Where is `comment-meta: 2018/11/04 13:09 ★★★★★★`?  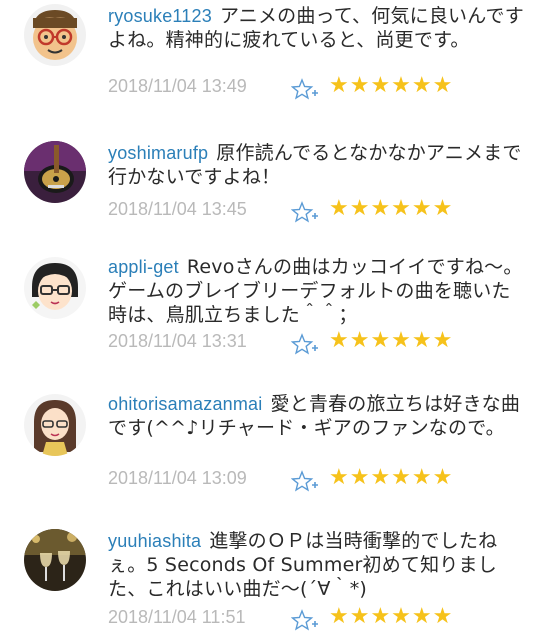
comment-meta: 2018/11/04 13:09 ★★★★★★ is located at coordinates (318, 481).